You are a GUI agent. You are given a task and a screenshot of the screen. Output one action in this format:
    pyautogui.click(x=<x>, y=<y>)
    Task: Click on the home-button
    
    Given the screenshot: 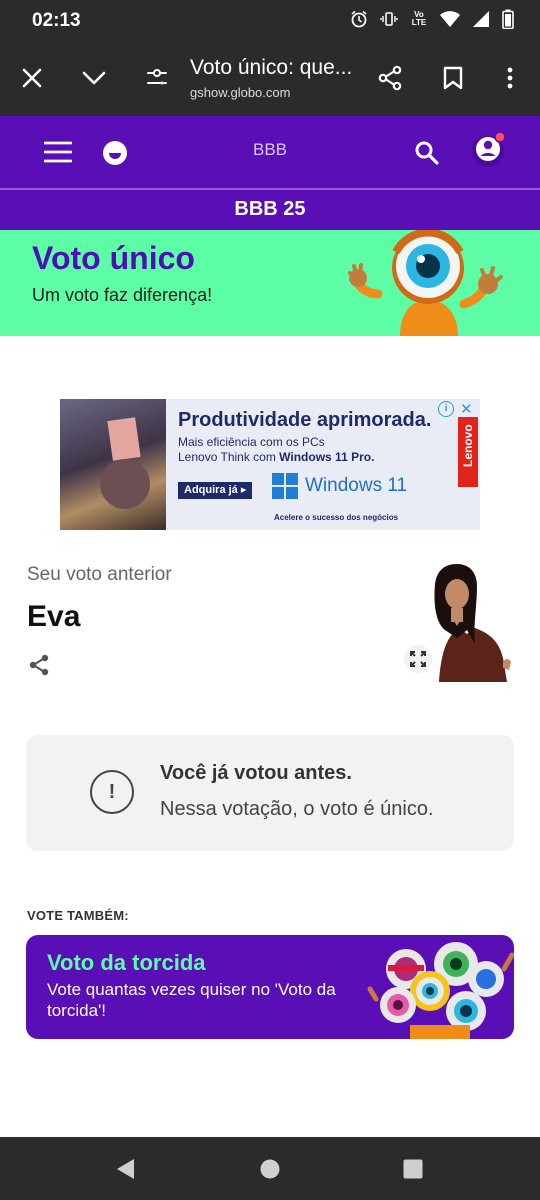 What is the action you would take?
    pyautogui.click(x=270, y=1169)
    